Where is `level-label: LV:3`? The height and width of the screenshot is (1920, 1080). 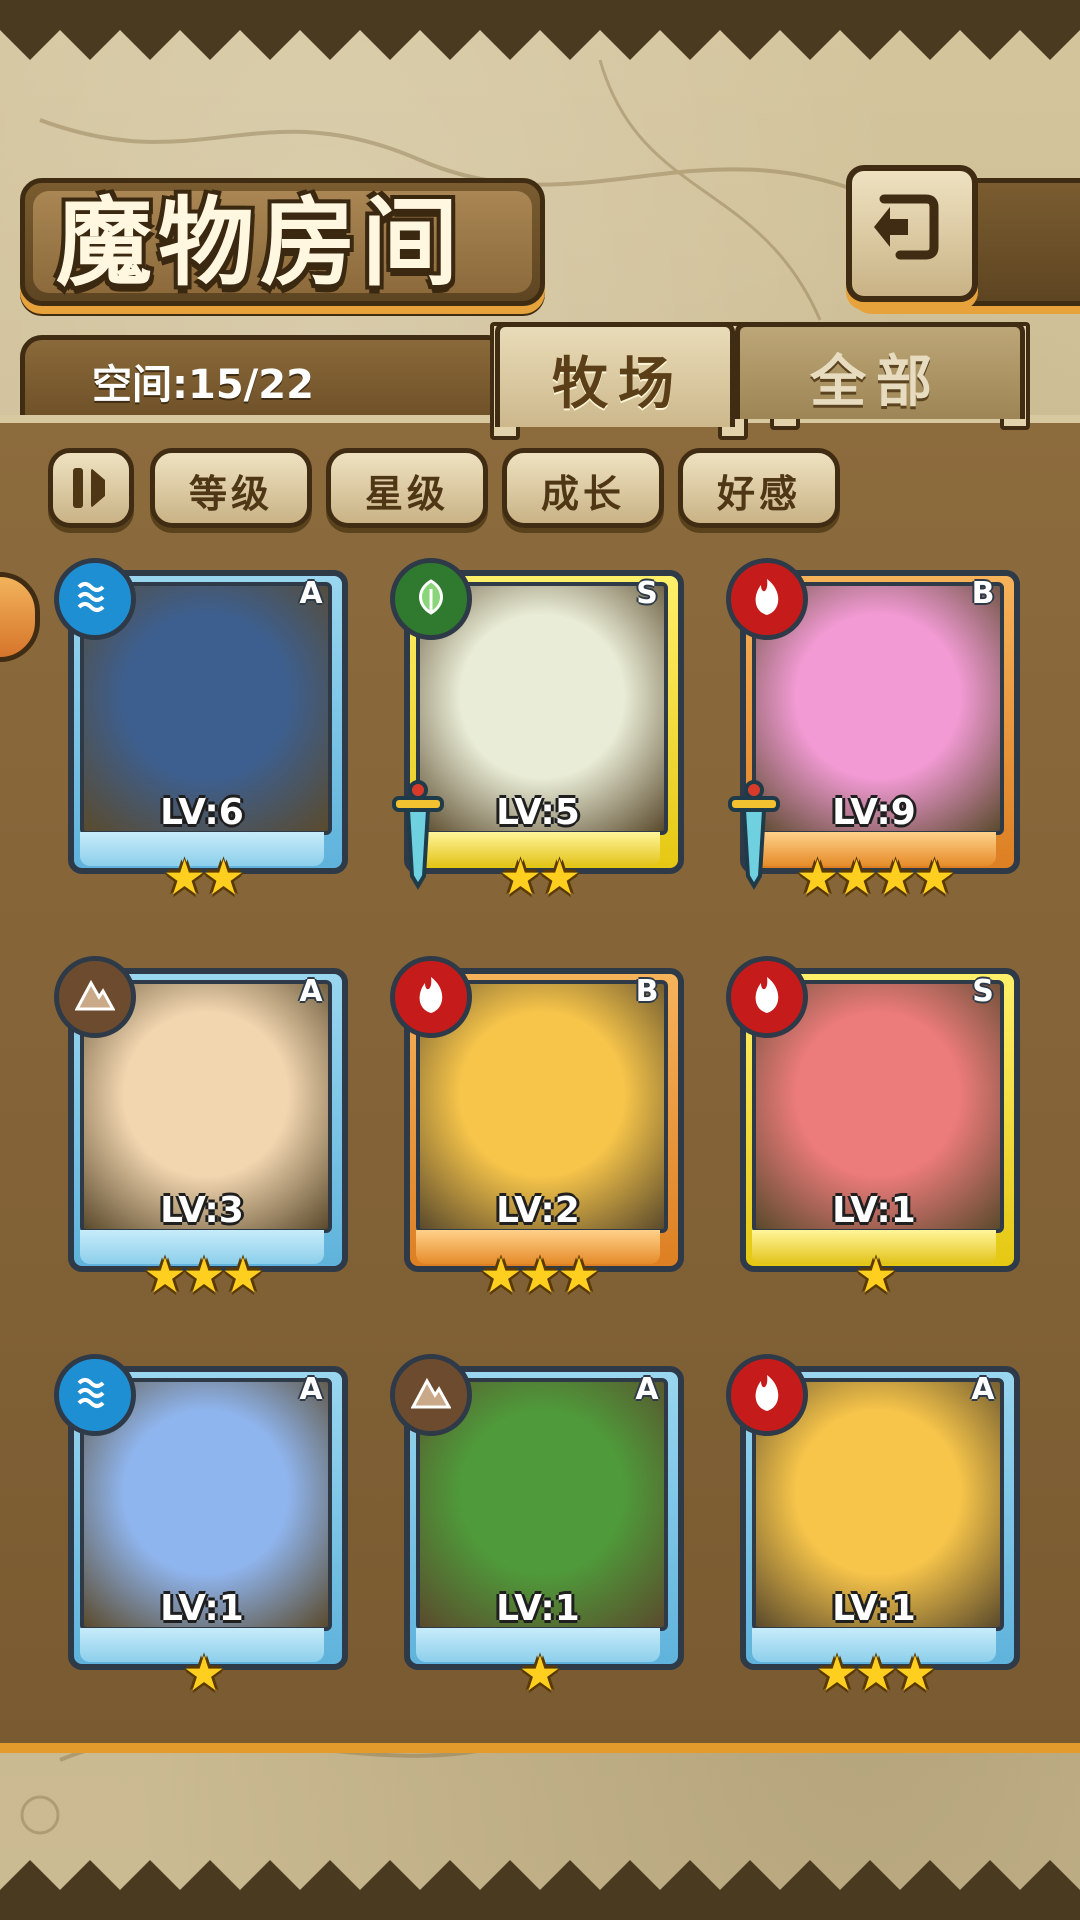 level-label: LV:3 is located at coordinates (202, 1210).